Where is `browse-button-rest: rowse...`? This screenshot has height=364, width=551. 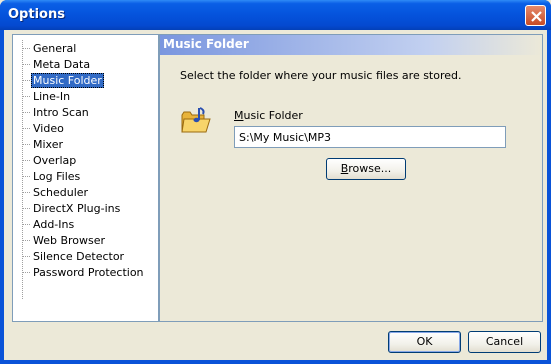 browse-button-rest: rowse... is located at coordinates (370, 168).